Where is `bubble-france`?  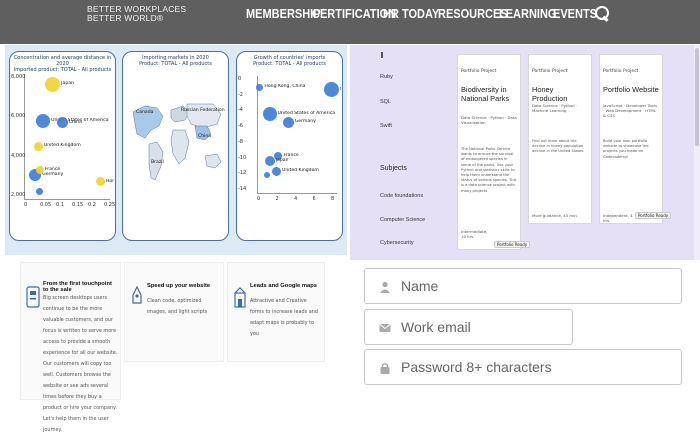
bubble-france is located at coordinates (39, 169).